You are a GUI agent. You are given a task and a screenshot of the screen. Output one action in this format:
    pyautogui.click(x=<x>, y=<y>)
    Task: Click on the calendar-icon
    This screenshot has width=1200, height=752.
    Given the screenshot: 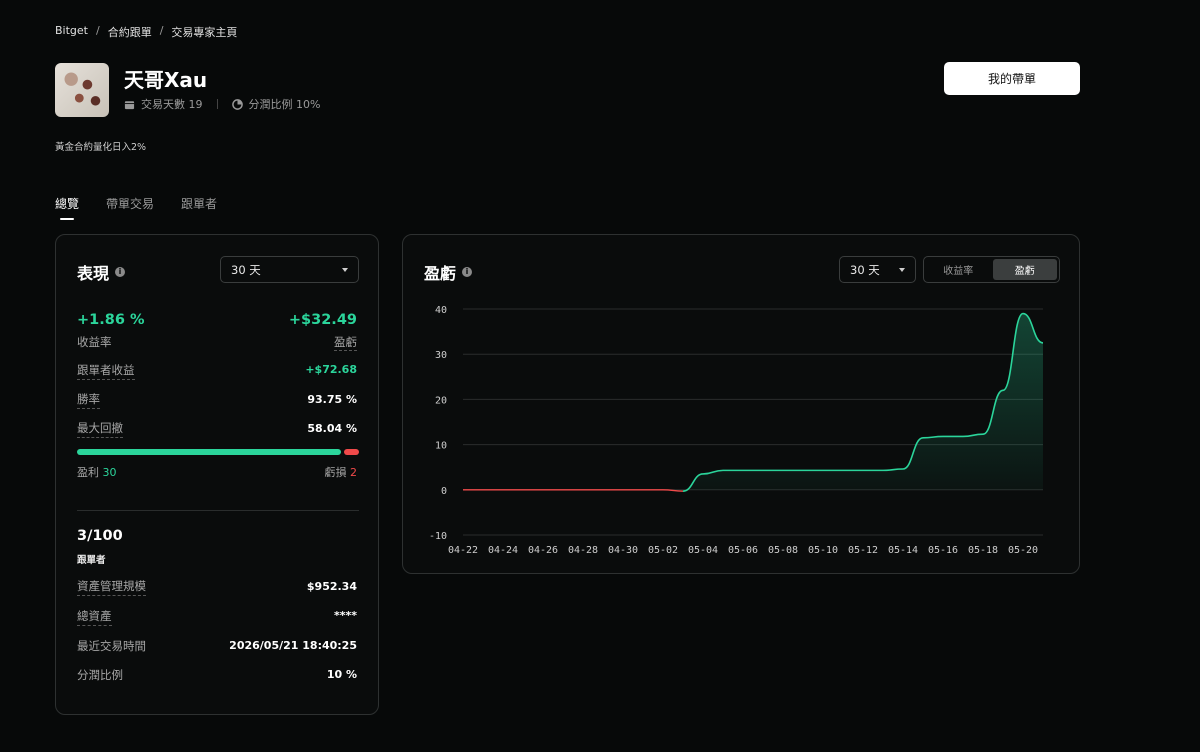 What is the action you would take?
    pyautogui.click(x=129, y=104)
    